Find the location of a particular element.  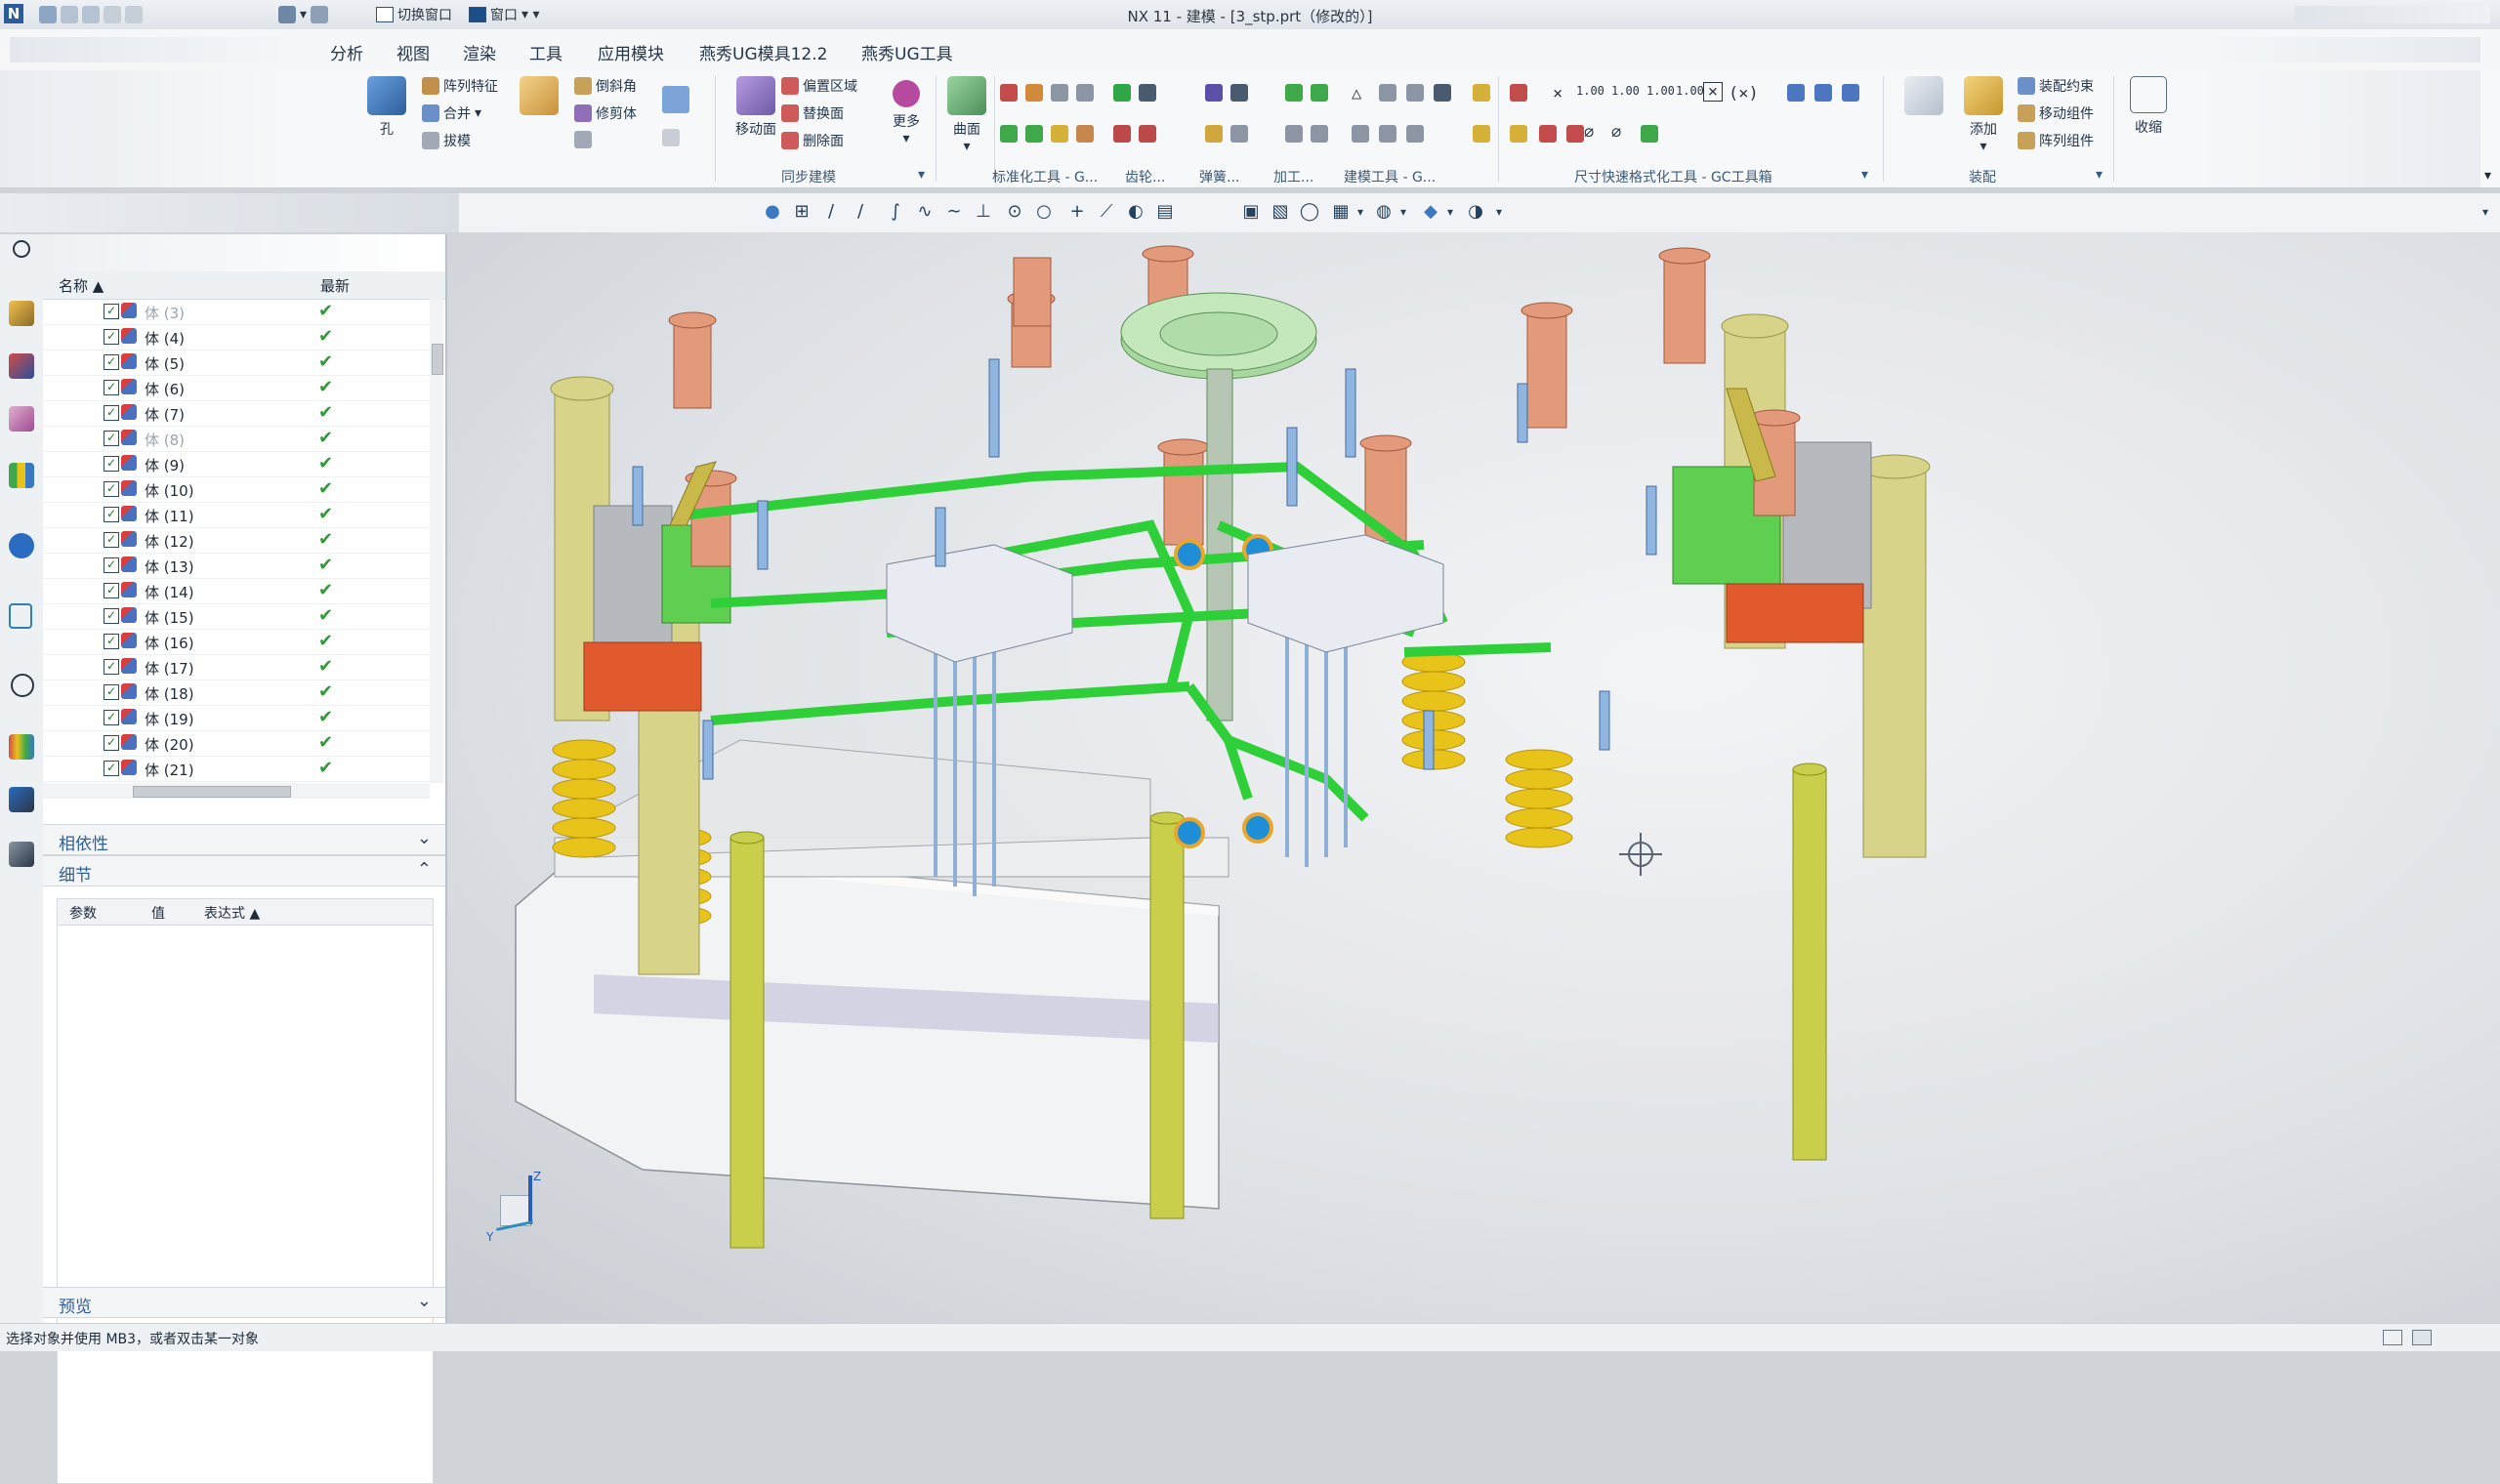

tree-row: ✓ 体 (21) ✔ is located at coordinates (237, 769).